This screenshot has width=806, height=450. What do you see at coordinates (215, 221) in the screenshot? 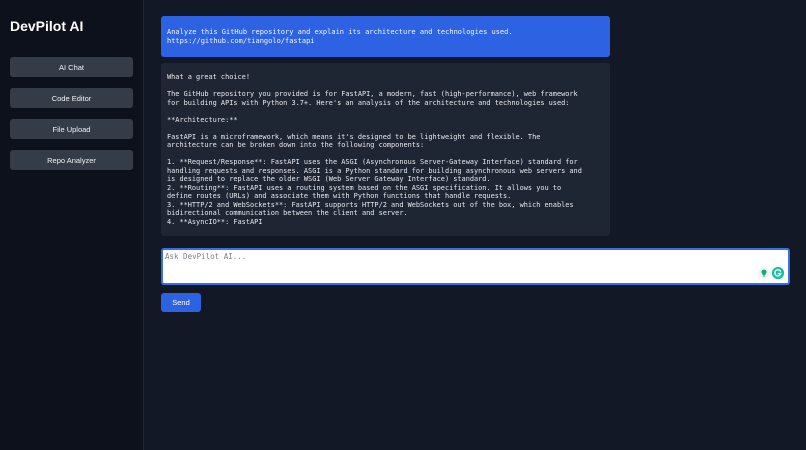
I see `ai-message-line: 4. **AsyncIO**: FastAPI` at bounding box center [215, 221].